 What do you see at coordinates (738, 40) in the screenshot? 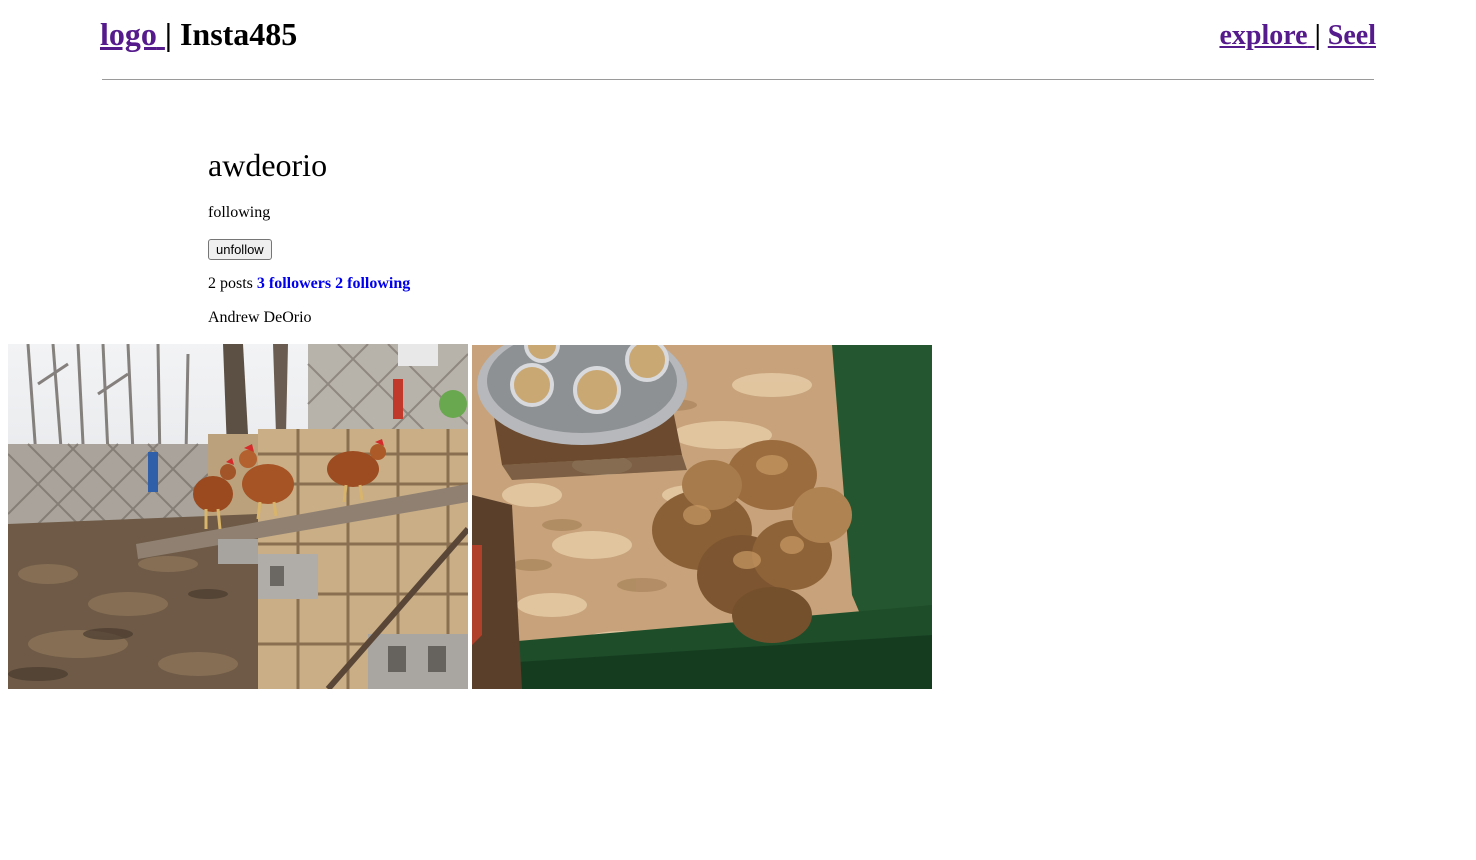
I see `site-header: logo | Insta485 explore | Seel` at bounding box center [738, 40].